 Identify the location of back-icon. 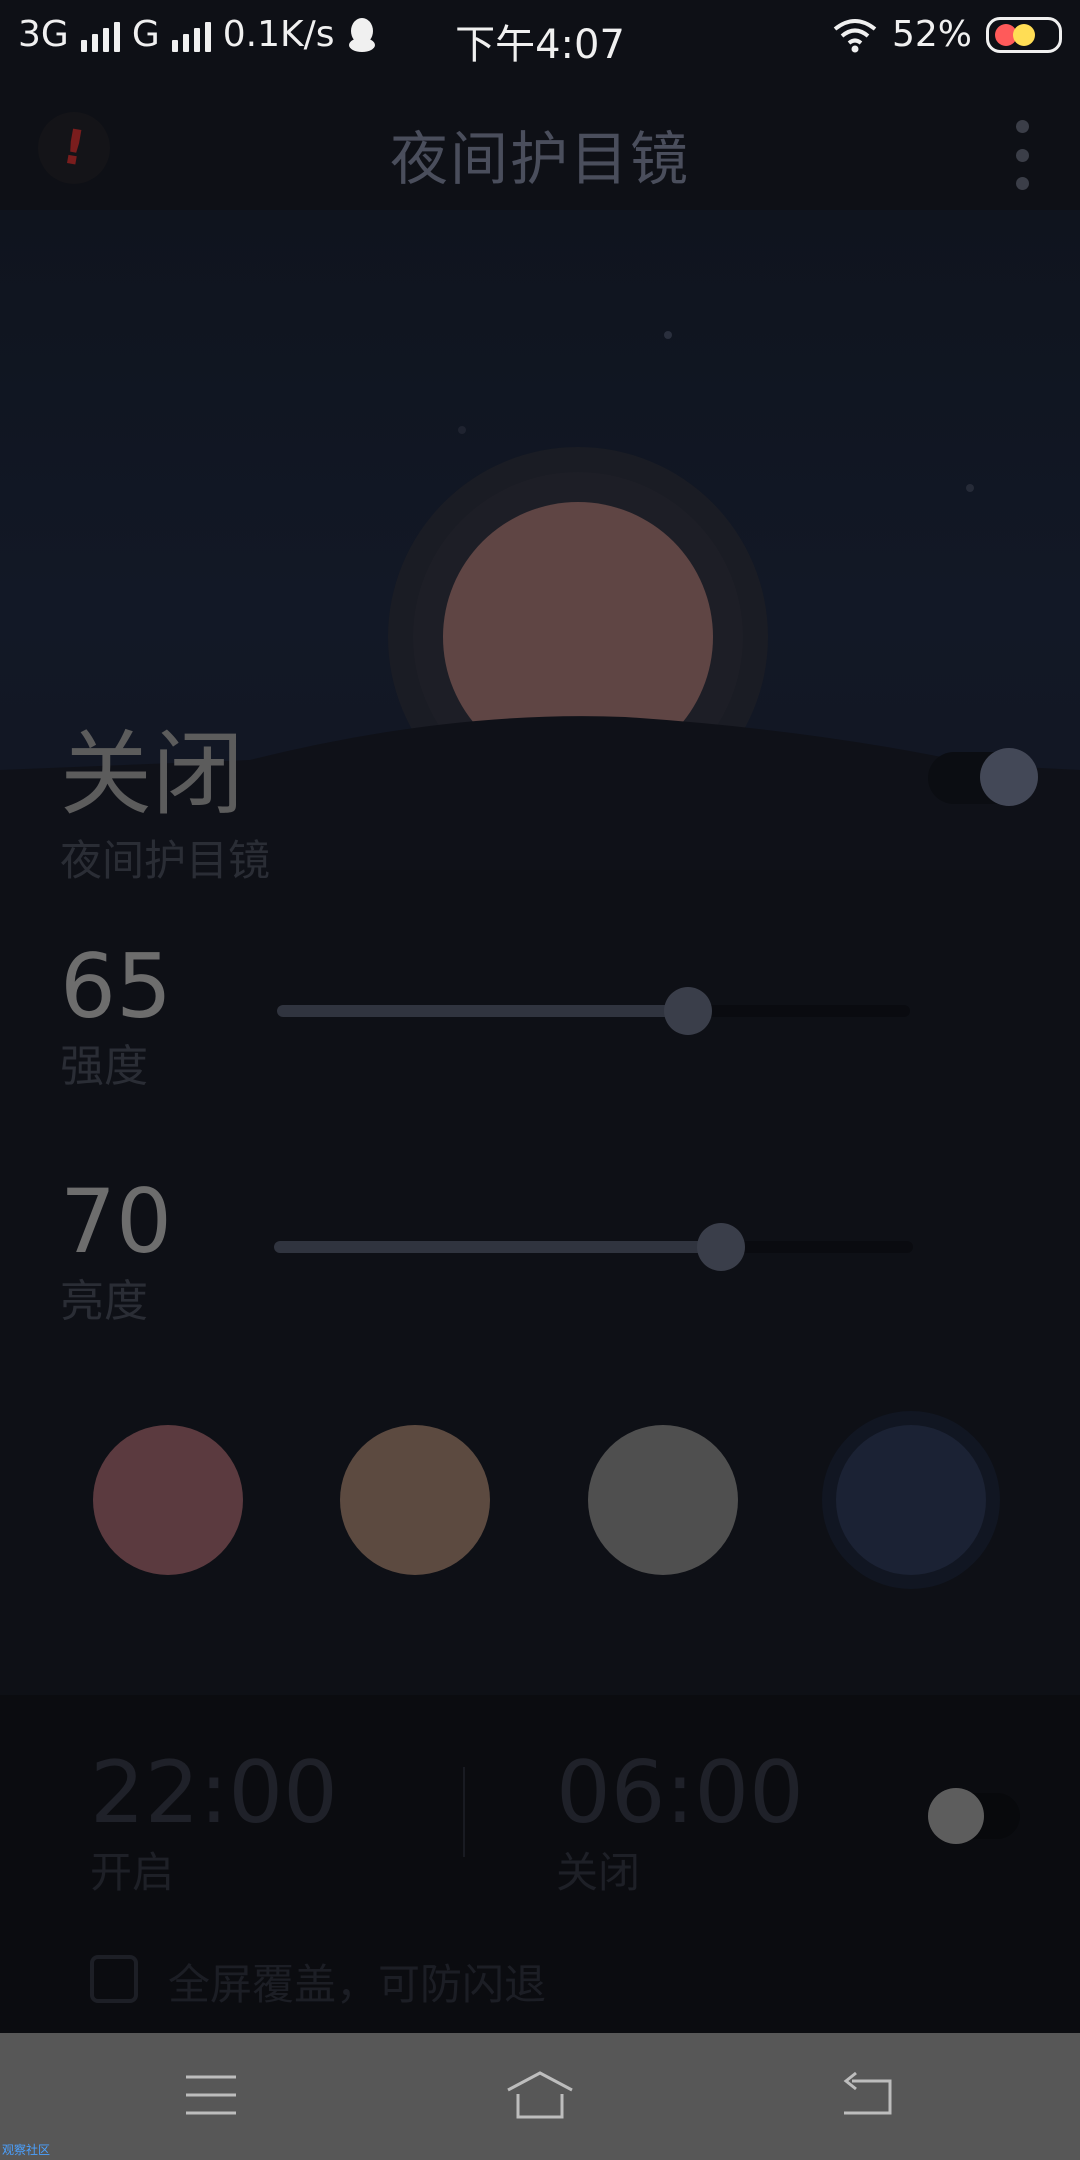
(867, 2093).